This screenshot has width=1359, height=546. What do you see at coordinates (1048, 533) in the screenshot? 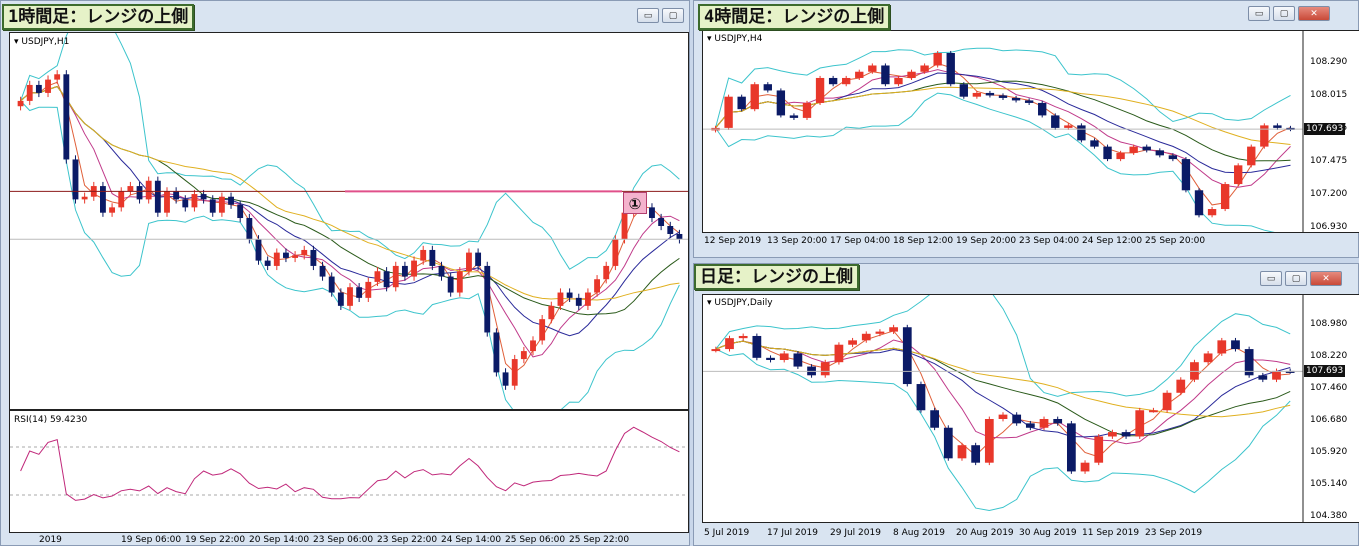
I see `daily-x-tick-label: 30 Aug 2019` at bounding box center [1048, 533].